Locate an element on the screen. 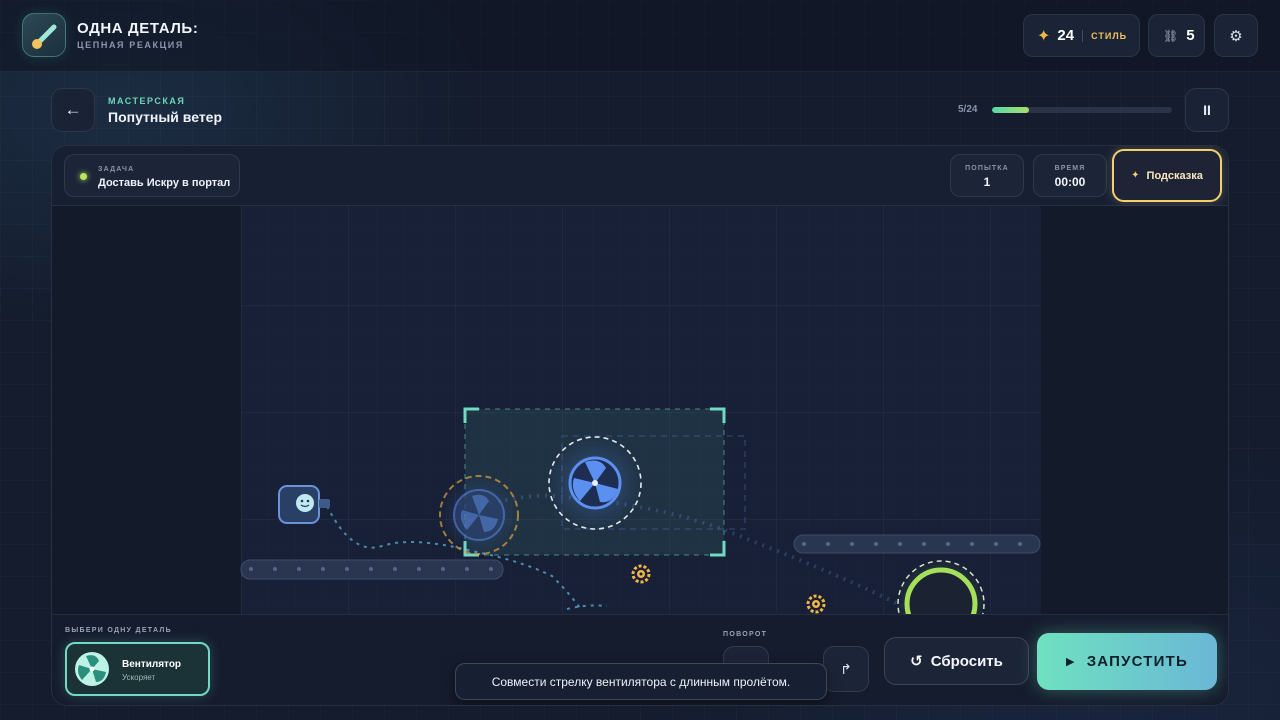 The height and width of the screenshot is (720, 1280). app-title: ОДНА ДЕТАЛЬ: is located at coordinates (138, 28).